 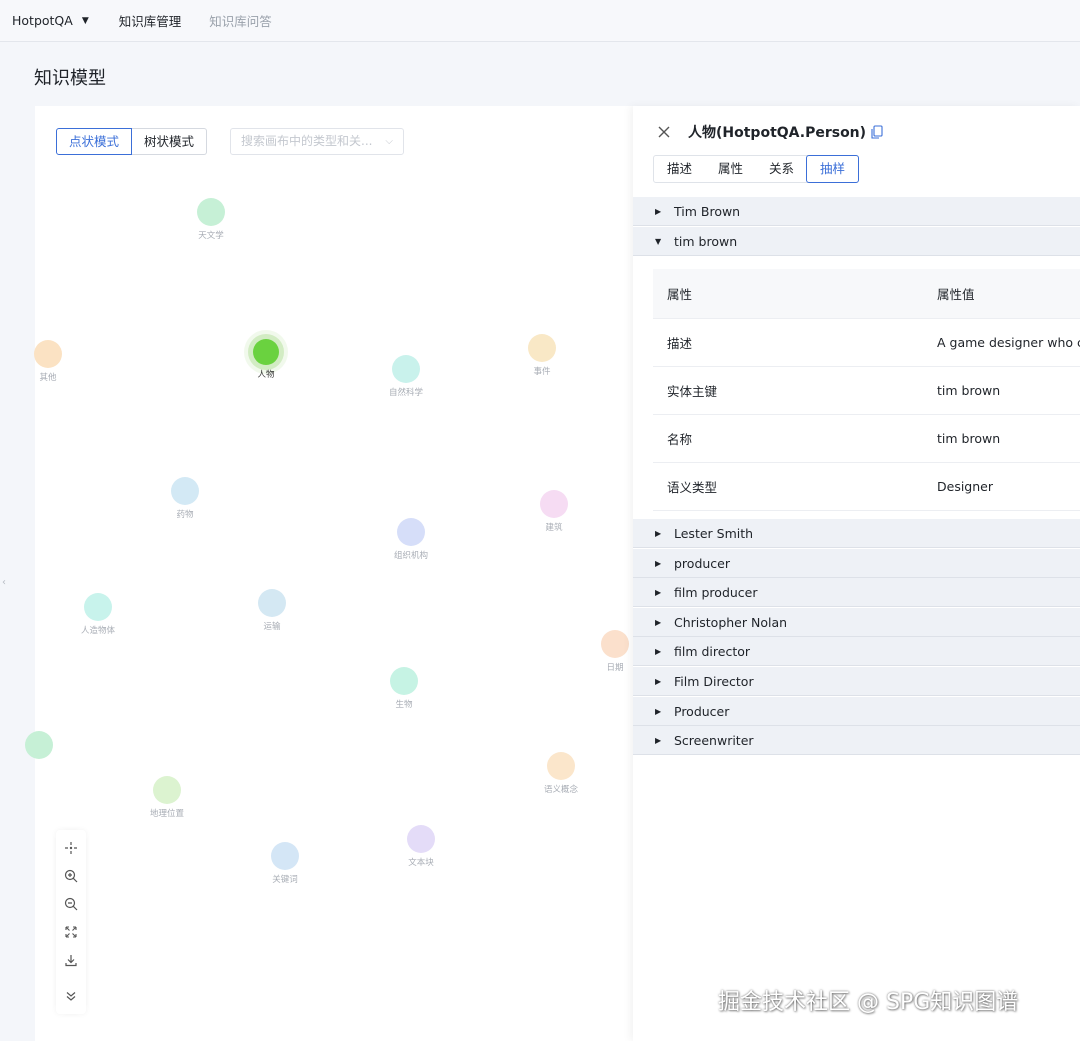 I want to click on tree-mode-button: 树状模式, so click(x=170, y=141).